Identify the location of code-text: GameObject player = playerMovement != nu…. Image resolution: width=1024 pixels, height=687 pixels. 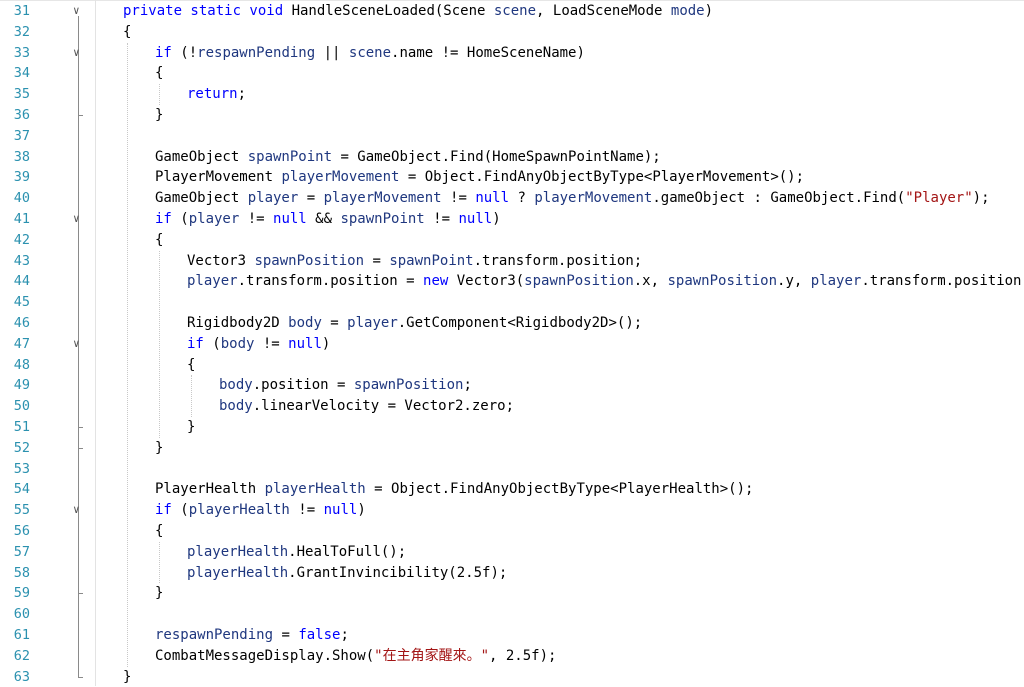
(589, 198).